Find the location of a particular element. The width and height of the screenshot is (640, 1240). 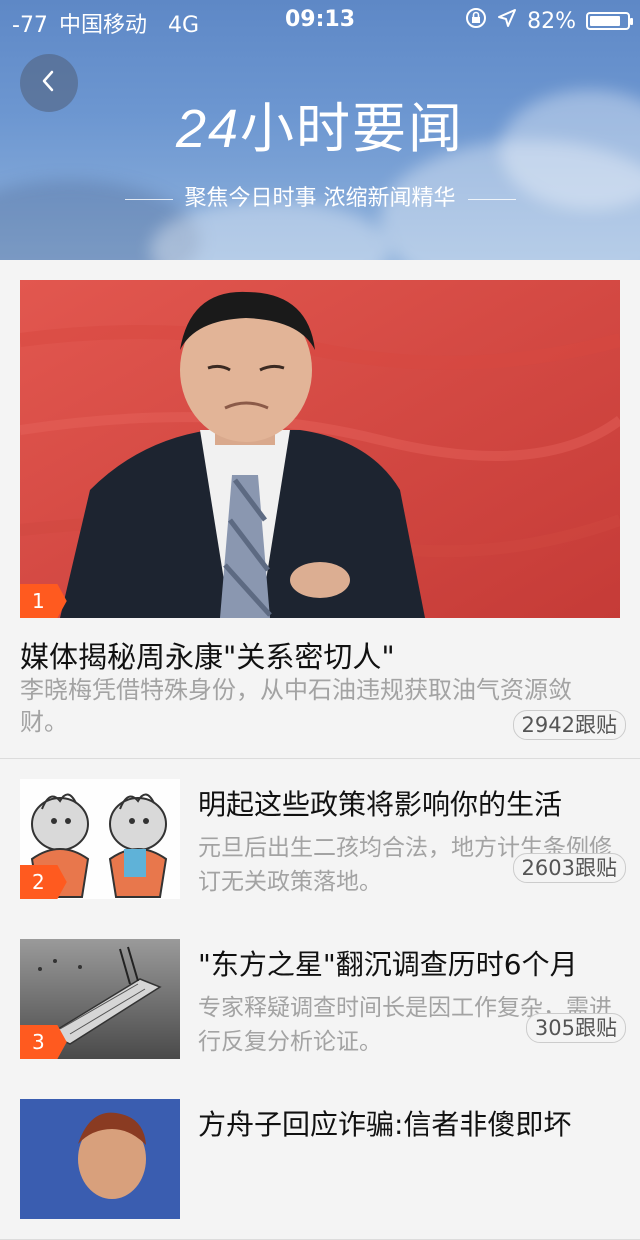

battery-icon is located at coordinates (609, 21).